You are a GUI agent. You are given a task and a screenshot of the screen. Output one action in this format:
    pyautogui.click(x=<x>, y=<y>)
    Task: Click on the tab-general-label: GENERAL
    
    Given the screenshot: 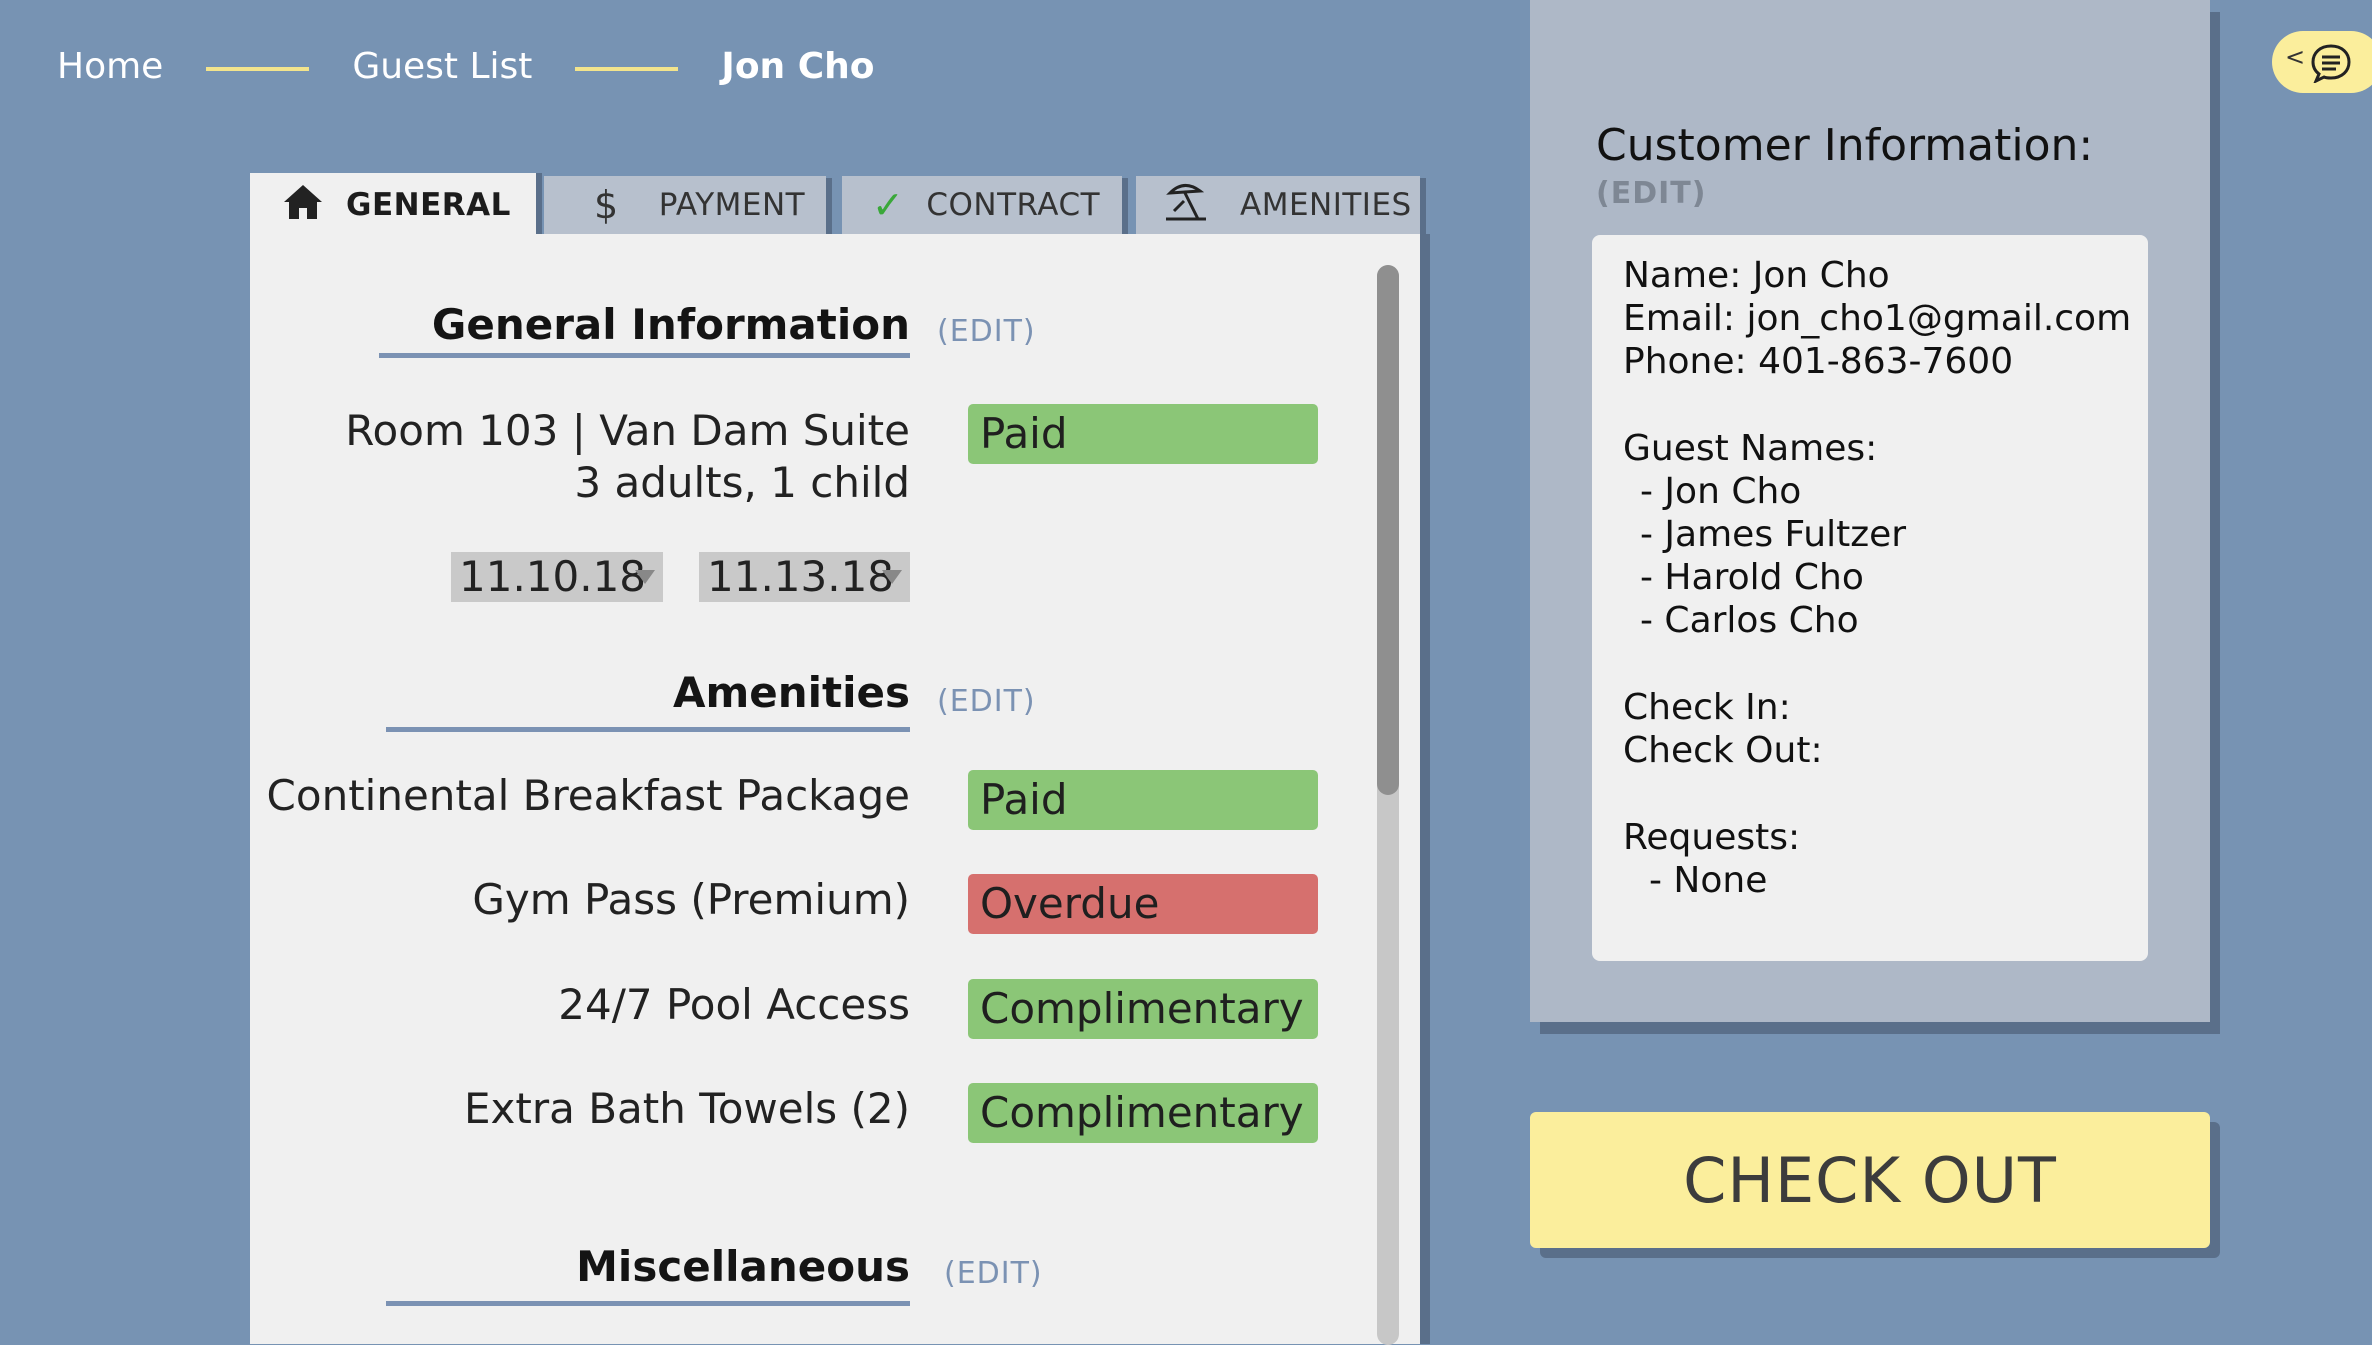 What is the action you would take?
    pyautogui.click(x=428, y=205)
    